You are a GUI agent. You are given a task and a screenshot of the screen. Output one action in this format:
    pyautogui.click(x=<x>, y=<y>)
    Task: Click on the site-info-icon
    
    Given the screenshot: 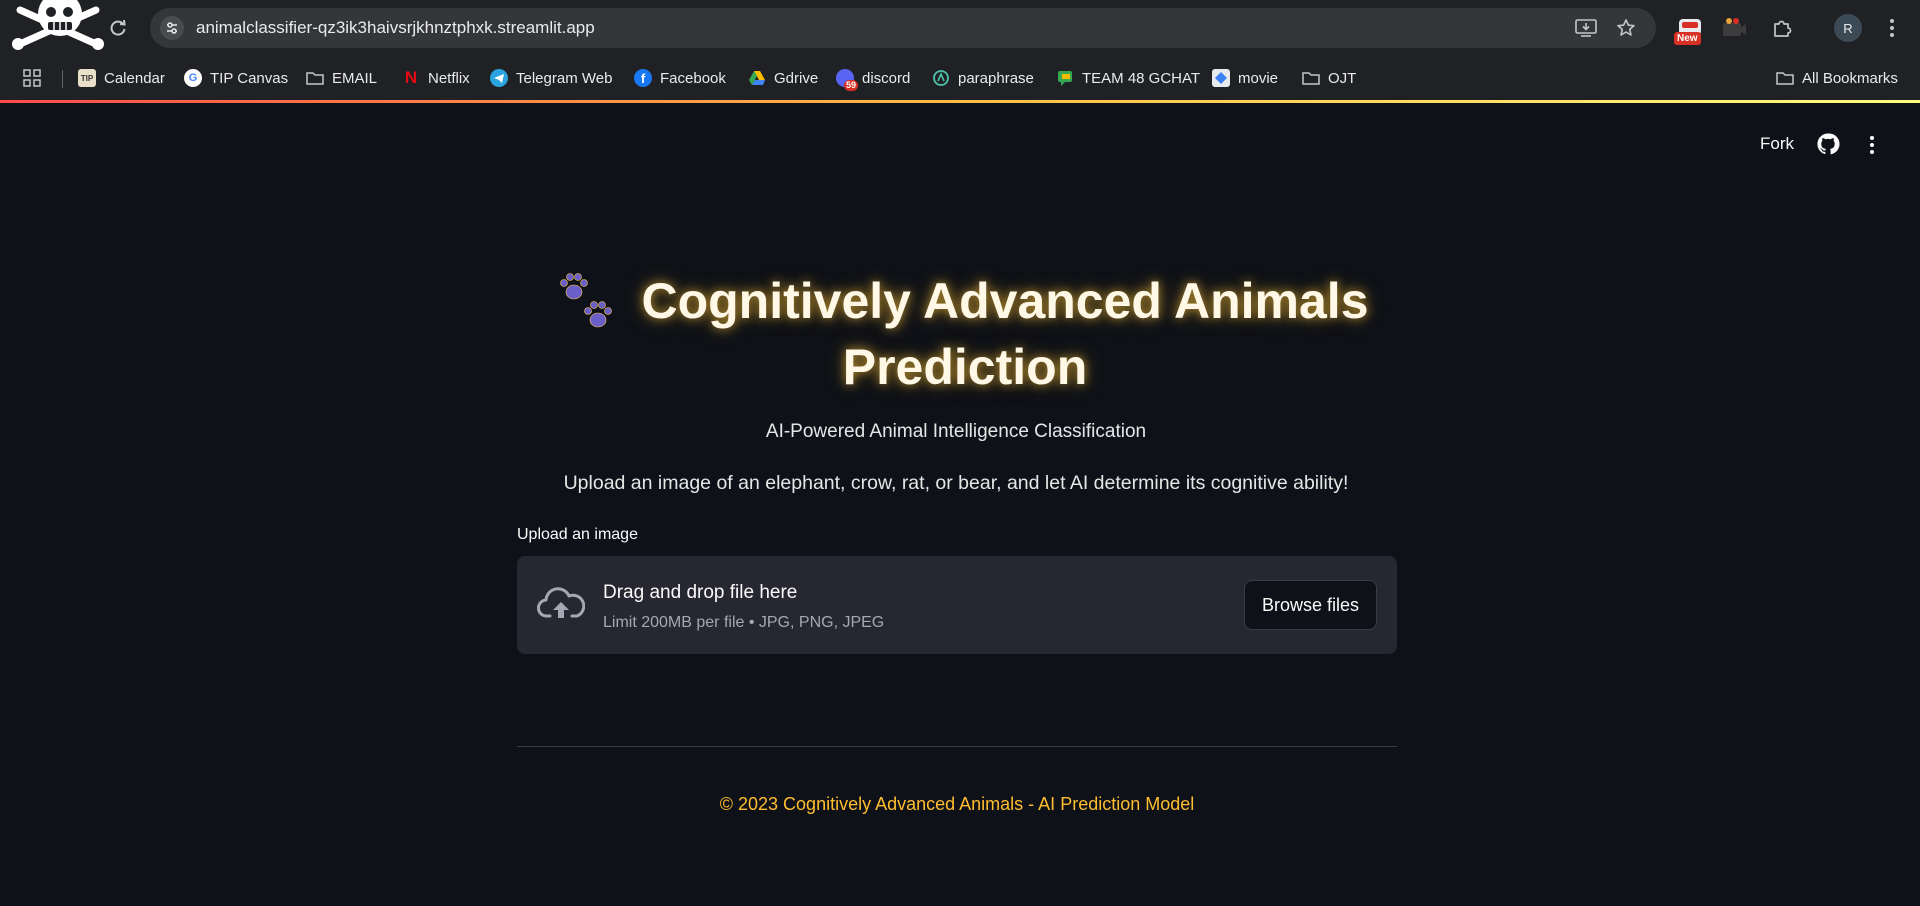 What is the action you would take?
    pyautogui.click(x=172, y=28)
    